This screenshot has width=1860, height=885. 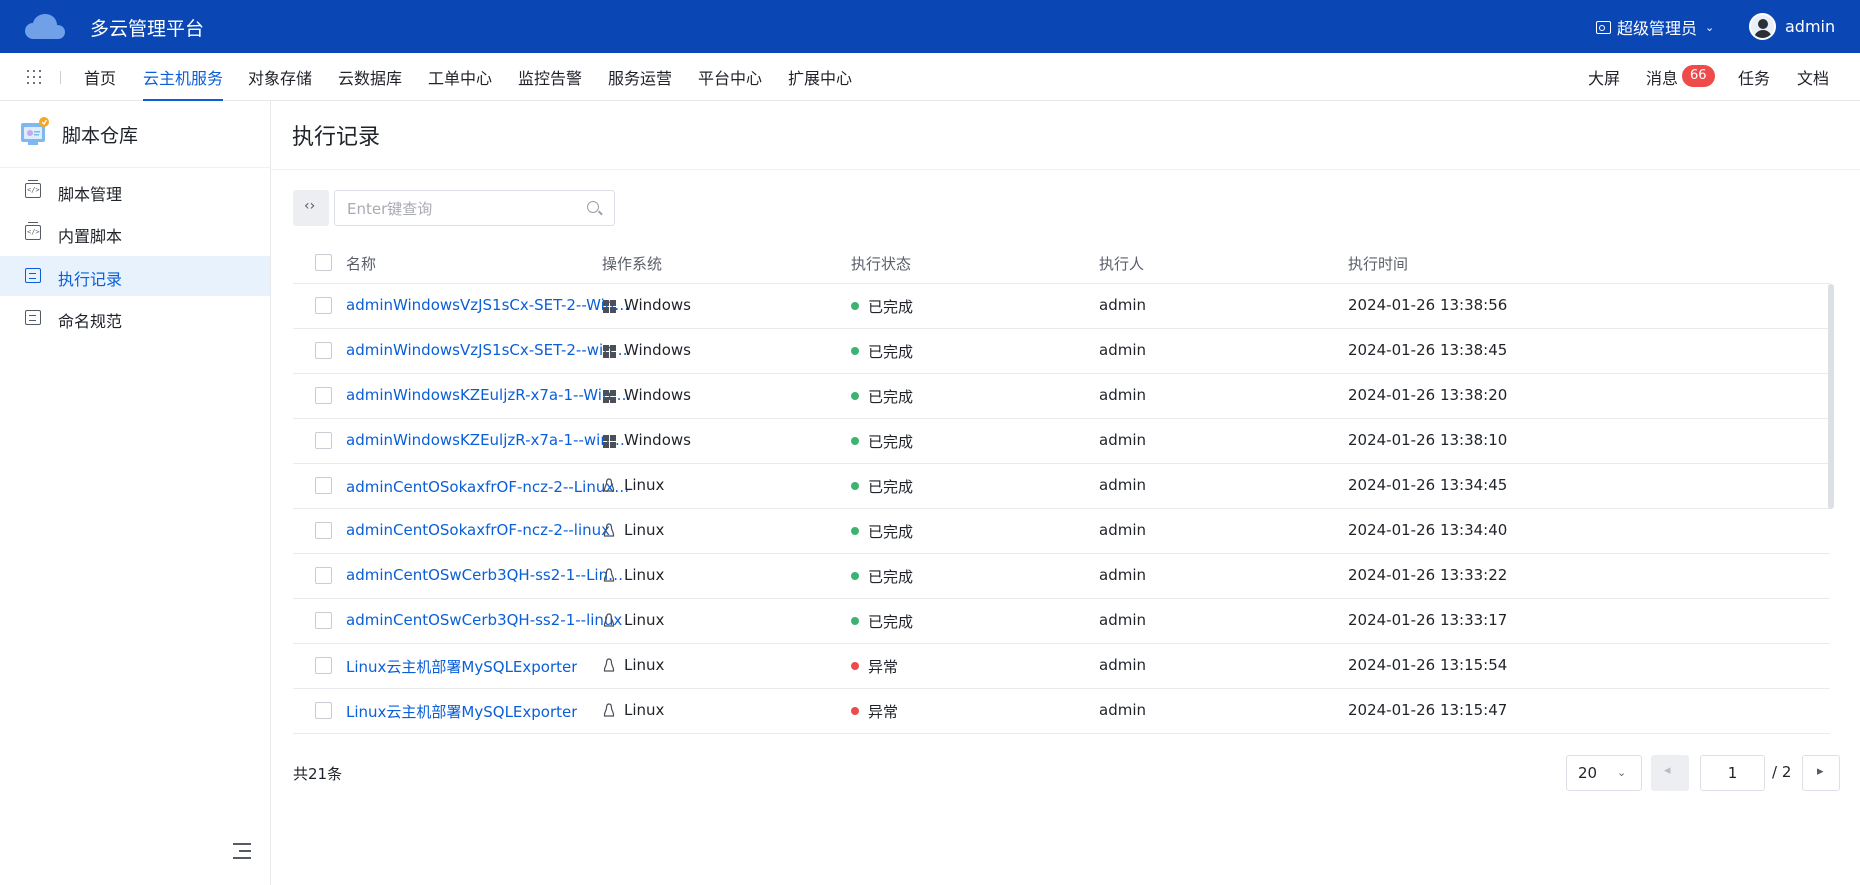 I want to click on column-header-status: 执行状态, so click(x=881, y=264).